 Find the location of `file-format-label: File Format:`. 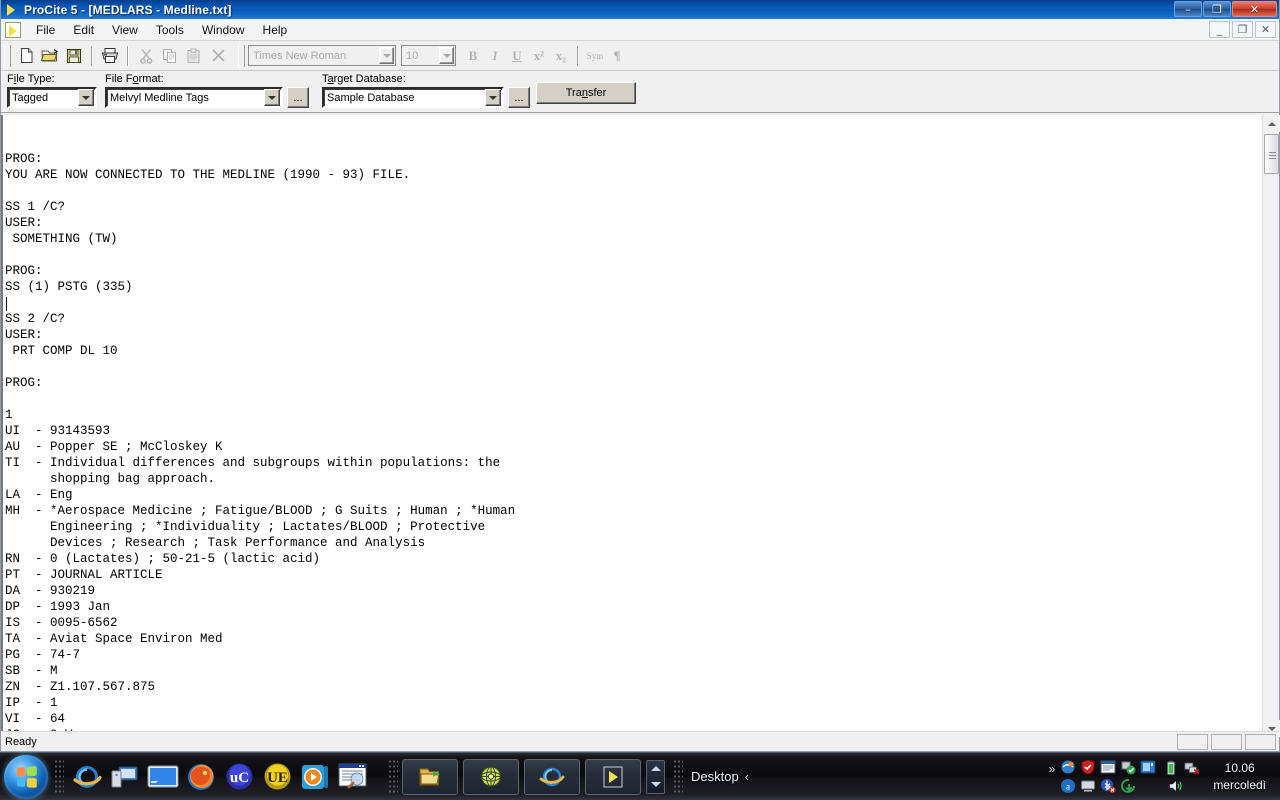

file-format-label: File Format: is located at coordinates (134, 79).